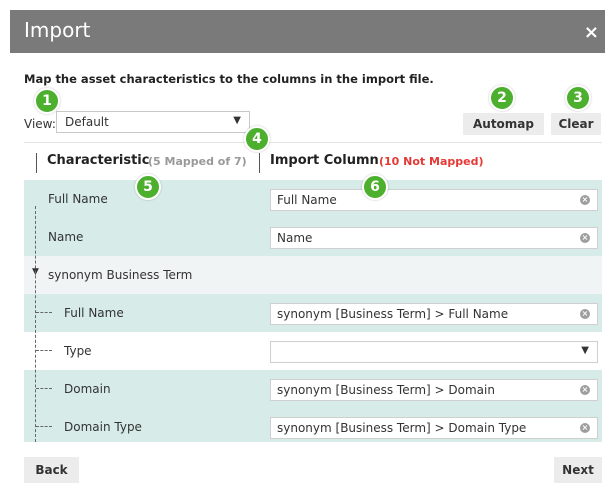  What do you see at coordinates (324, 160) in the screenshot?
I see `import-column-header: Import Column` at bounding box center [324, 160].